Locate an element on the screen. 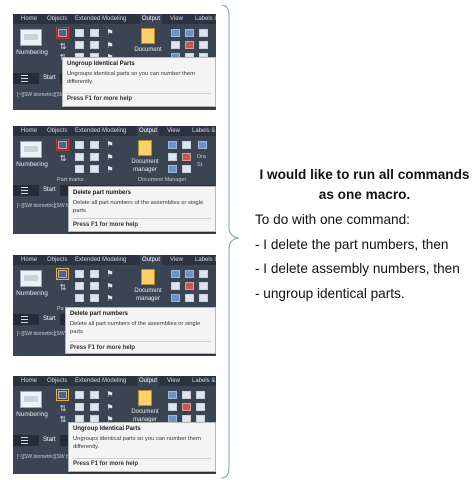 Image resolution: width=474 pixels, height=480 pixels. delete-assembly-numbers-icon is located at coordinates (62, 274).